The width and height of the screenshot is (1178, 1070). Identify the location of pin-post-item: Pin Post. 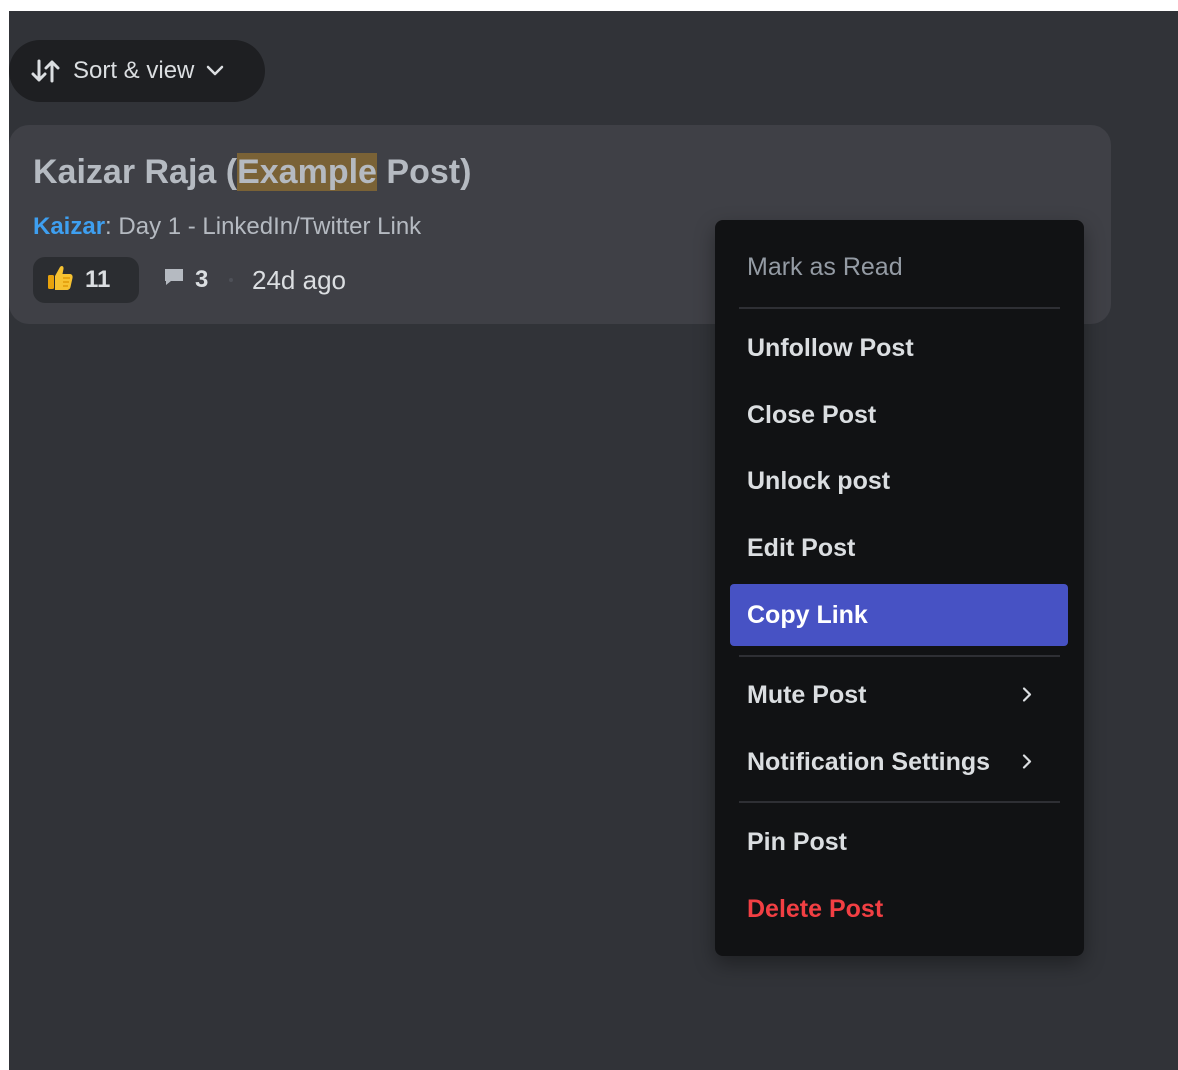
(899, 842).